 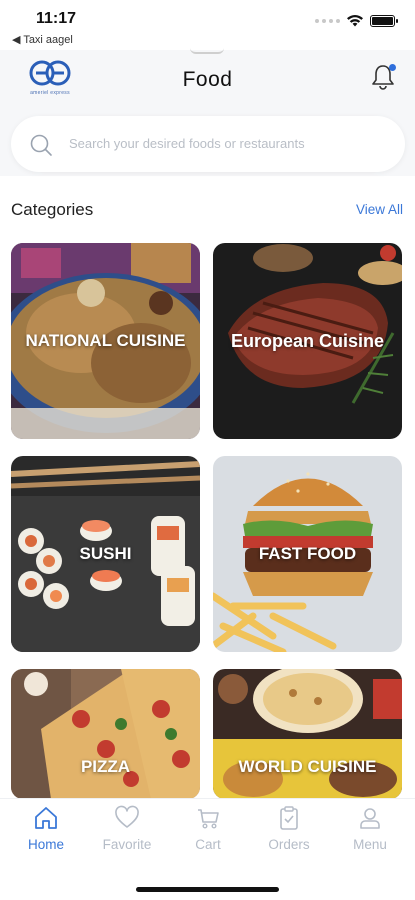 I want to click on categories-title: Categories, so click(x=52, y=209).